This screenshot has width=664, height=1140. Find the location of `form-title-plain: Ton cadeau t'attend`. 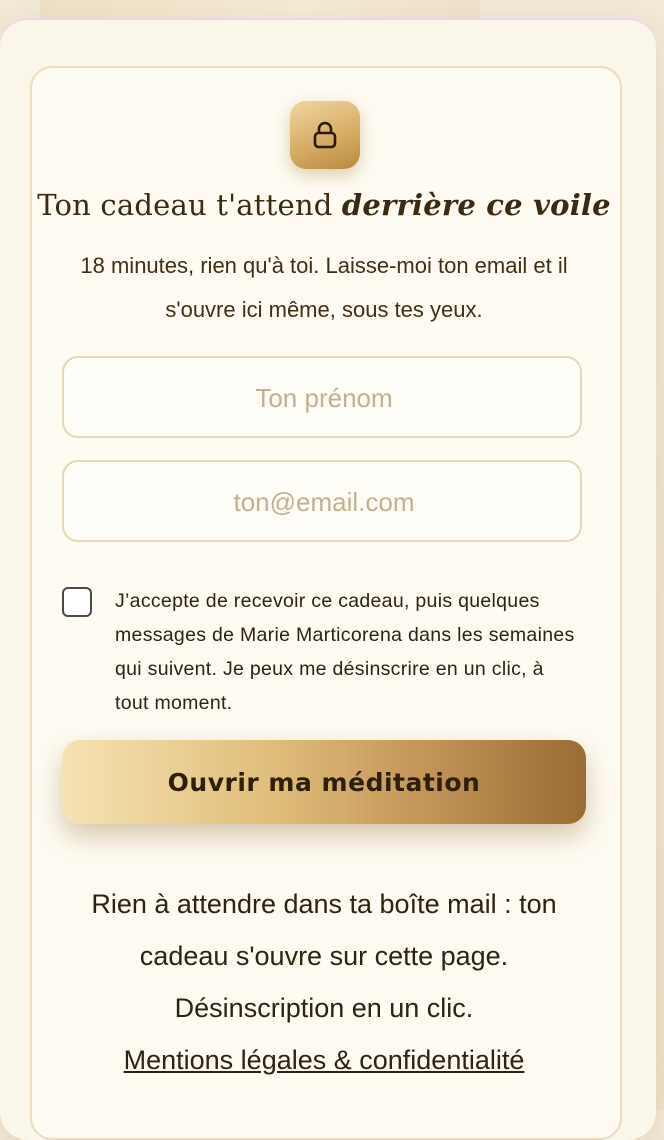

form-title-plain: Ton cadeau t'attend is located at coordinates (189, 205).